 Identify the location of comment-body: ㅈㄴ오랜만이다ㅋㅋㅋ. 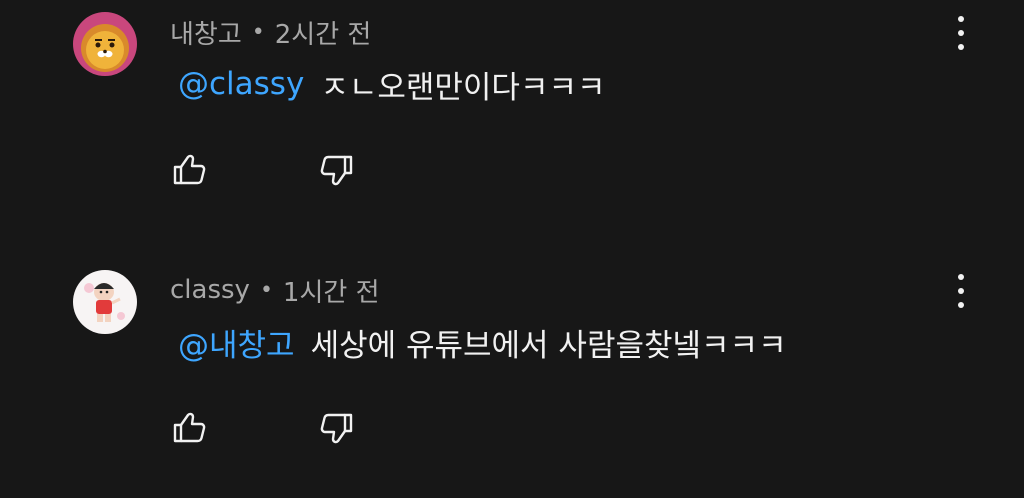
(463, 87).